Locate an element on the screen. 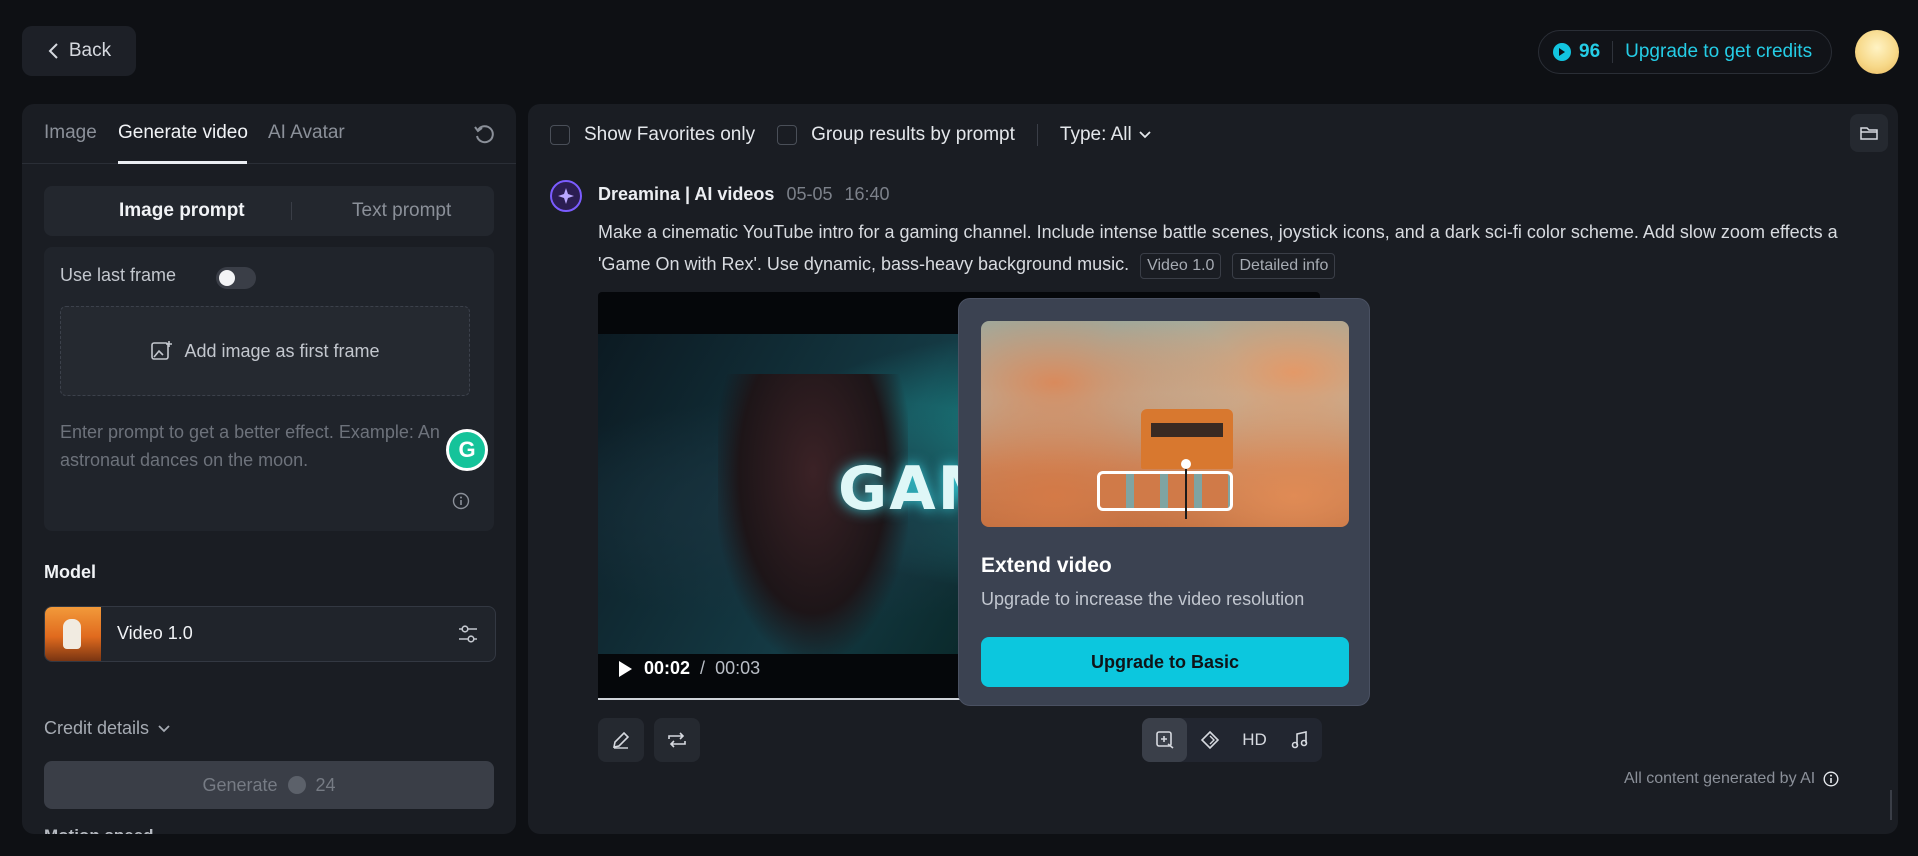 The height and width of the screenshot is (856, 1918). model-thumbnail is located at coordinates (73, 634).